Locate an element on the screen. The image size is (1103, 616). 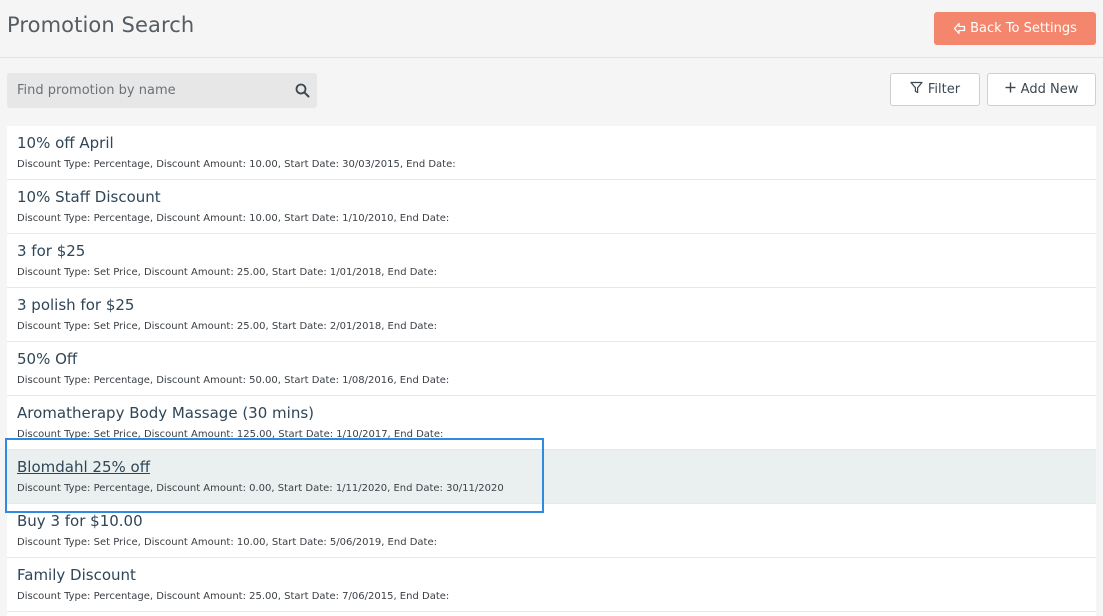
promotion-name: Blomdahl 25% off is located at coordinates (83, 467).